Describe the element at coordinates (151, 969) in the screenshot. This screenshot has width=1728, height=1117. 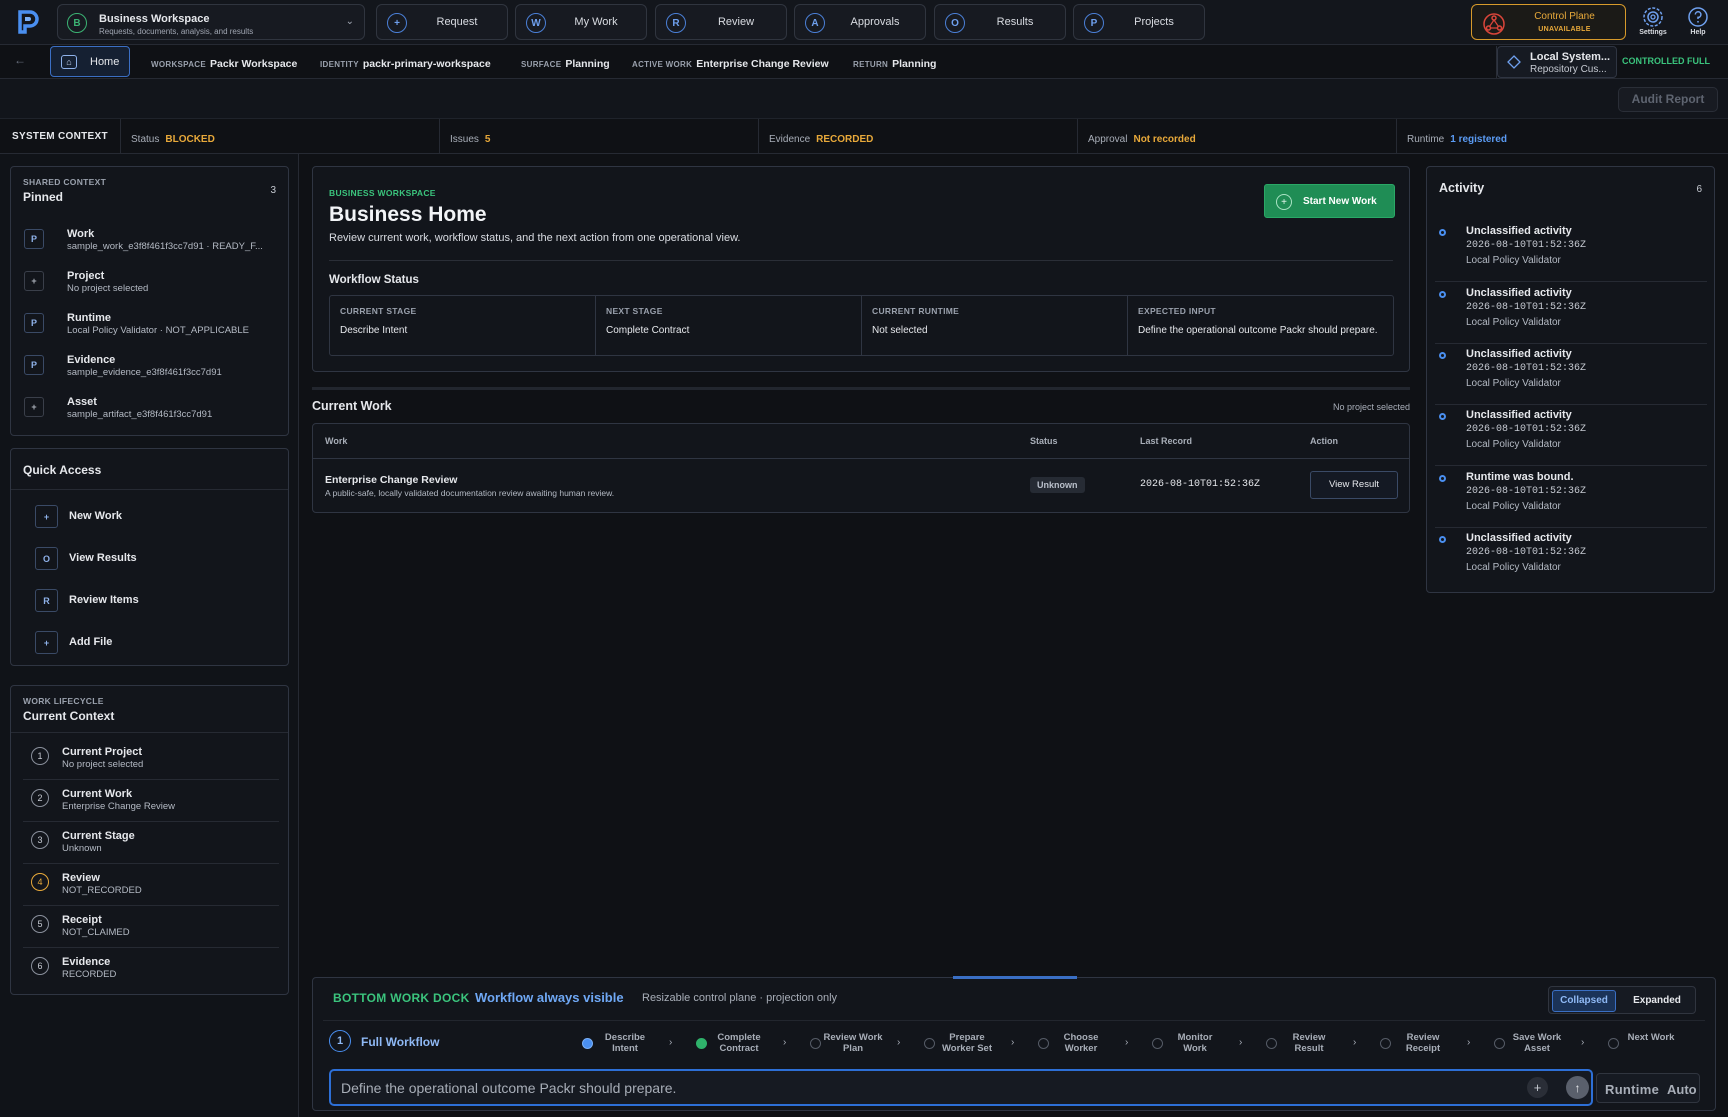
I see `lifecycle-item-evidence: 6 Evidence RECORDED` at that location.